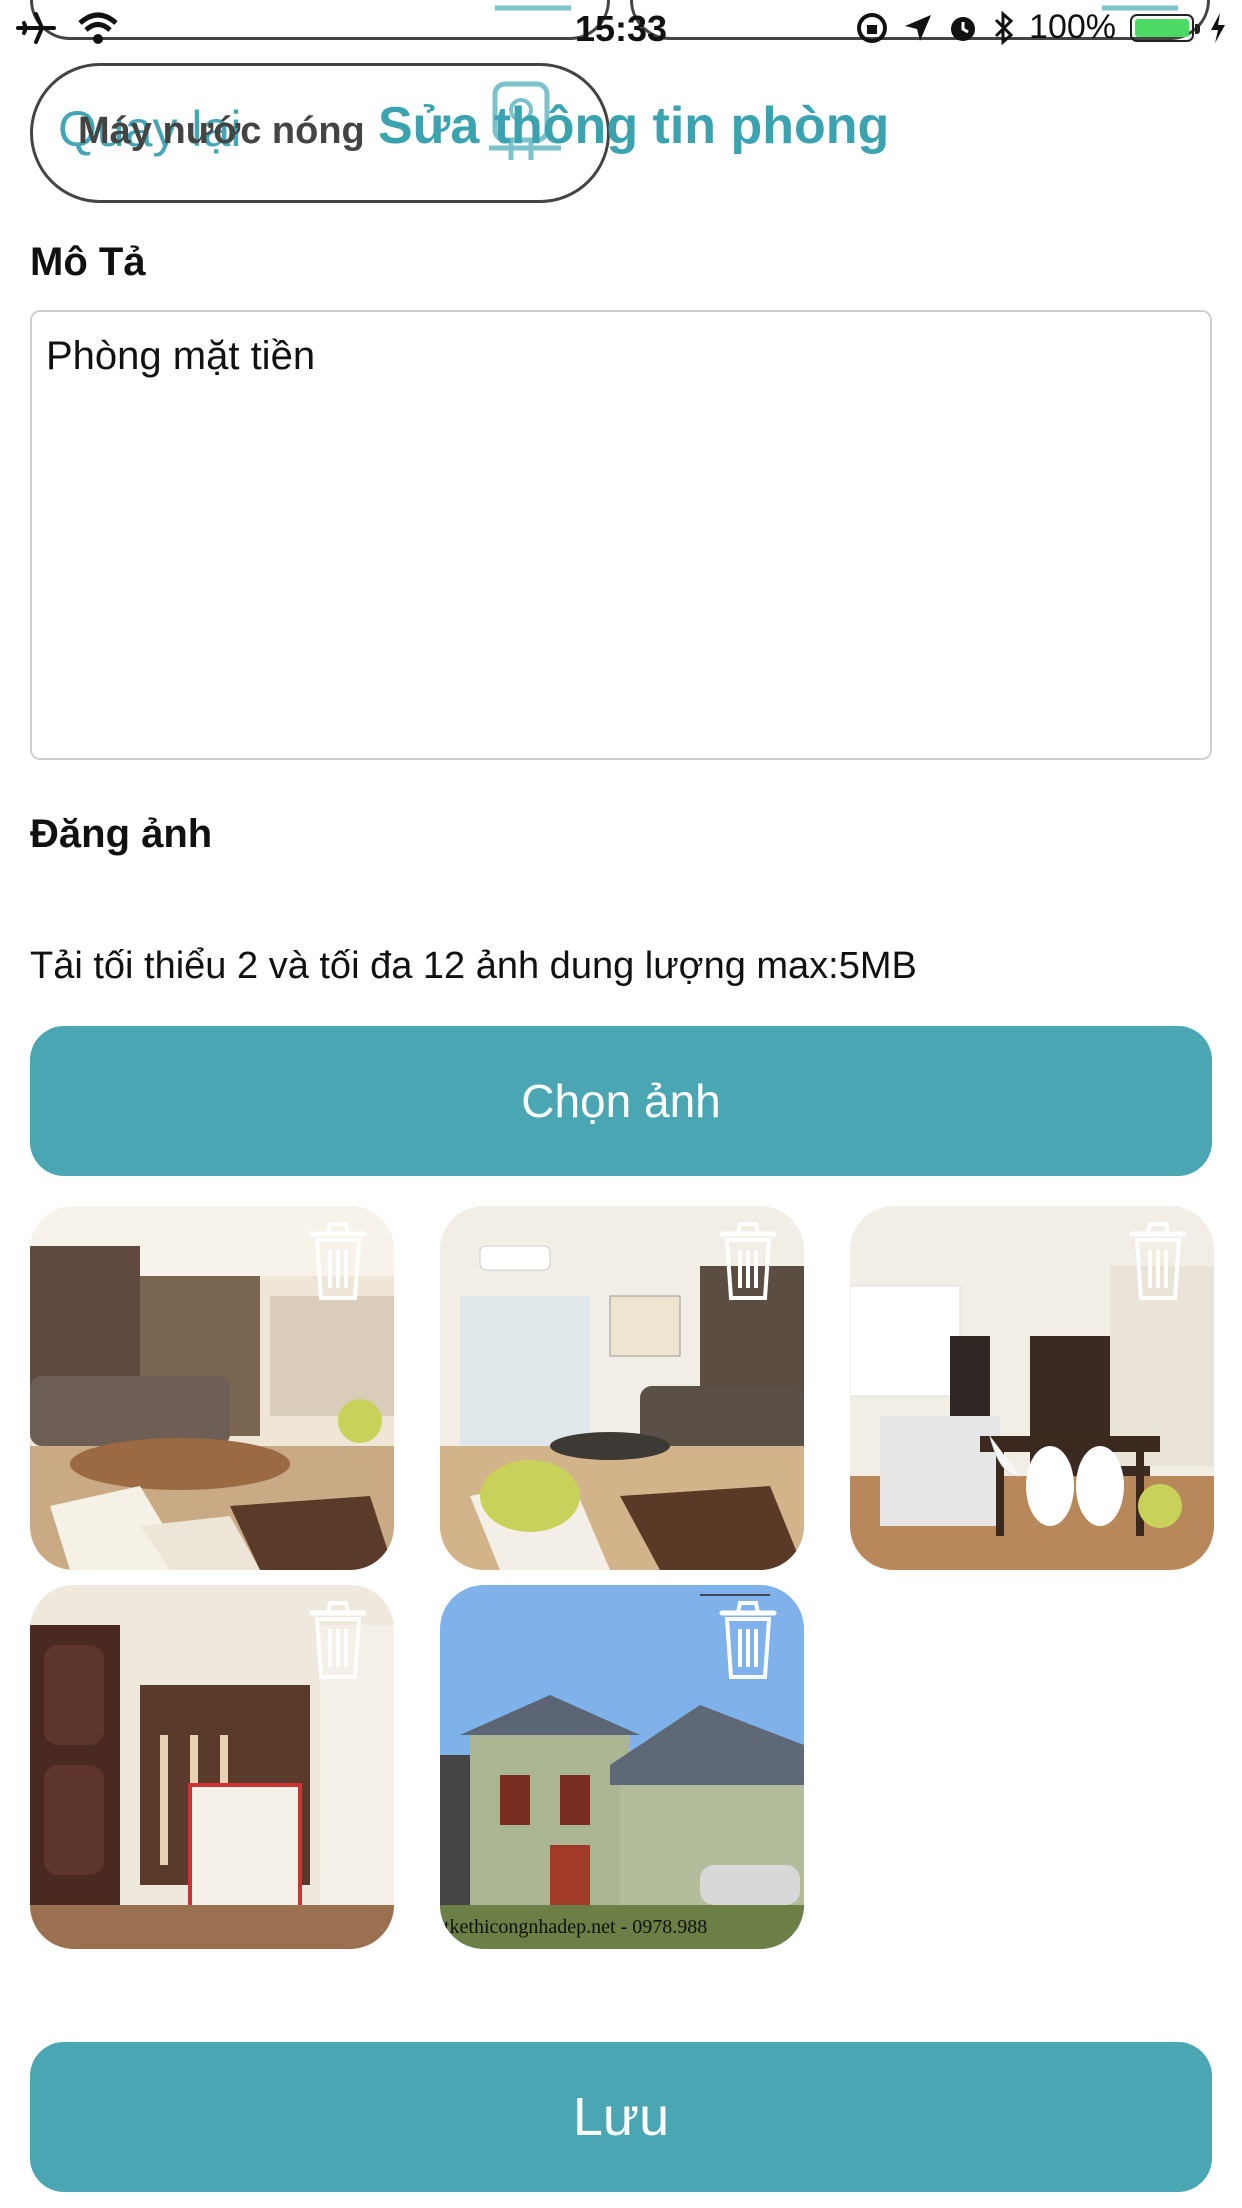 The width and height of the screenshot is (1242, 2208). What do you see at coordinates (121, 834) in the screenshot?
I see `upload-label: Đăng ảnh` at bounding box center [121, 834].